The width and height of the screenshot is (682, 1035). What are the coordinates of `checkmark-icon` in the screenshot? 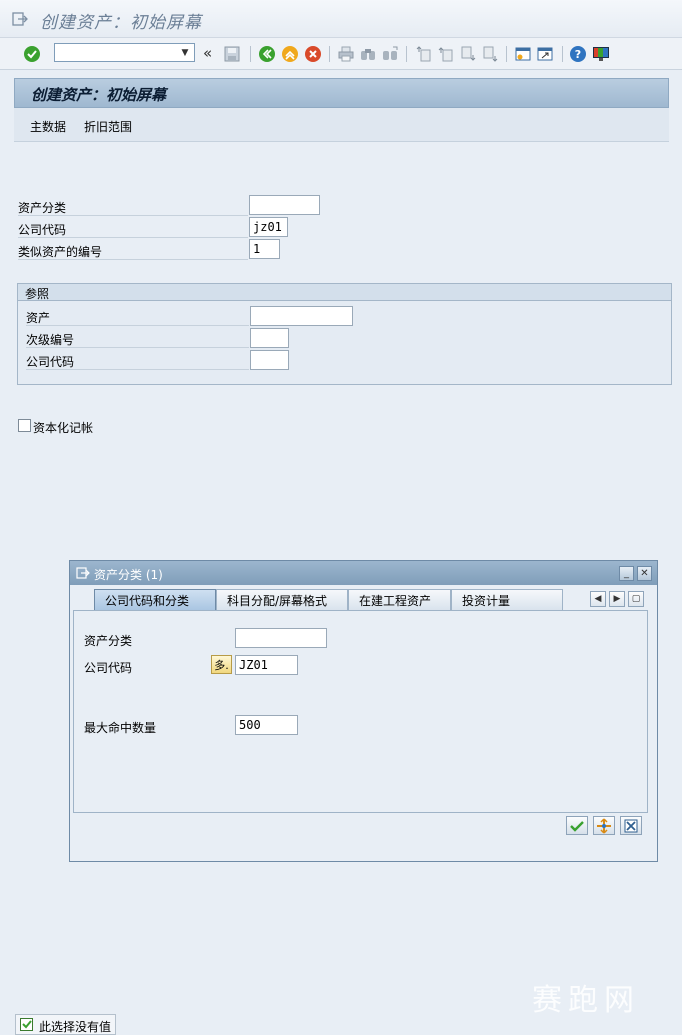 It's located at (577, 826).